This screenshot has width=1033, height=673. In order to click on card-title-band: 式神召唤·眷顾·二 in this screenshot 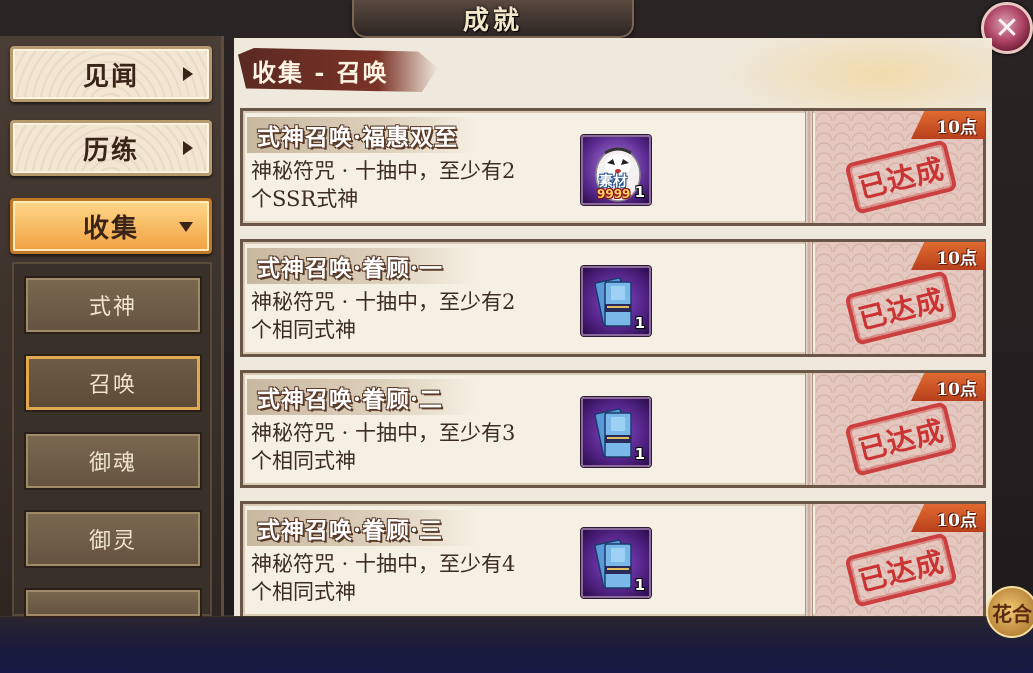, I will do `click(362, 397)`.